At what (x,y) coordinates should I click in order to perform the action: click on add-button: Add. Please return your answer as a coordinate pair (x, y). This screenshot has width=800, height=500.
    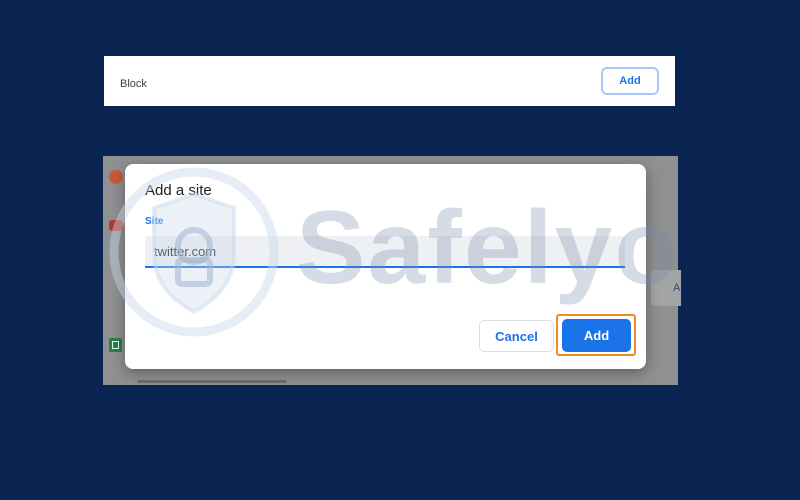
    Looking at the image, I should click on (596, 335).